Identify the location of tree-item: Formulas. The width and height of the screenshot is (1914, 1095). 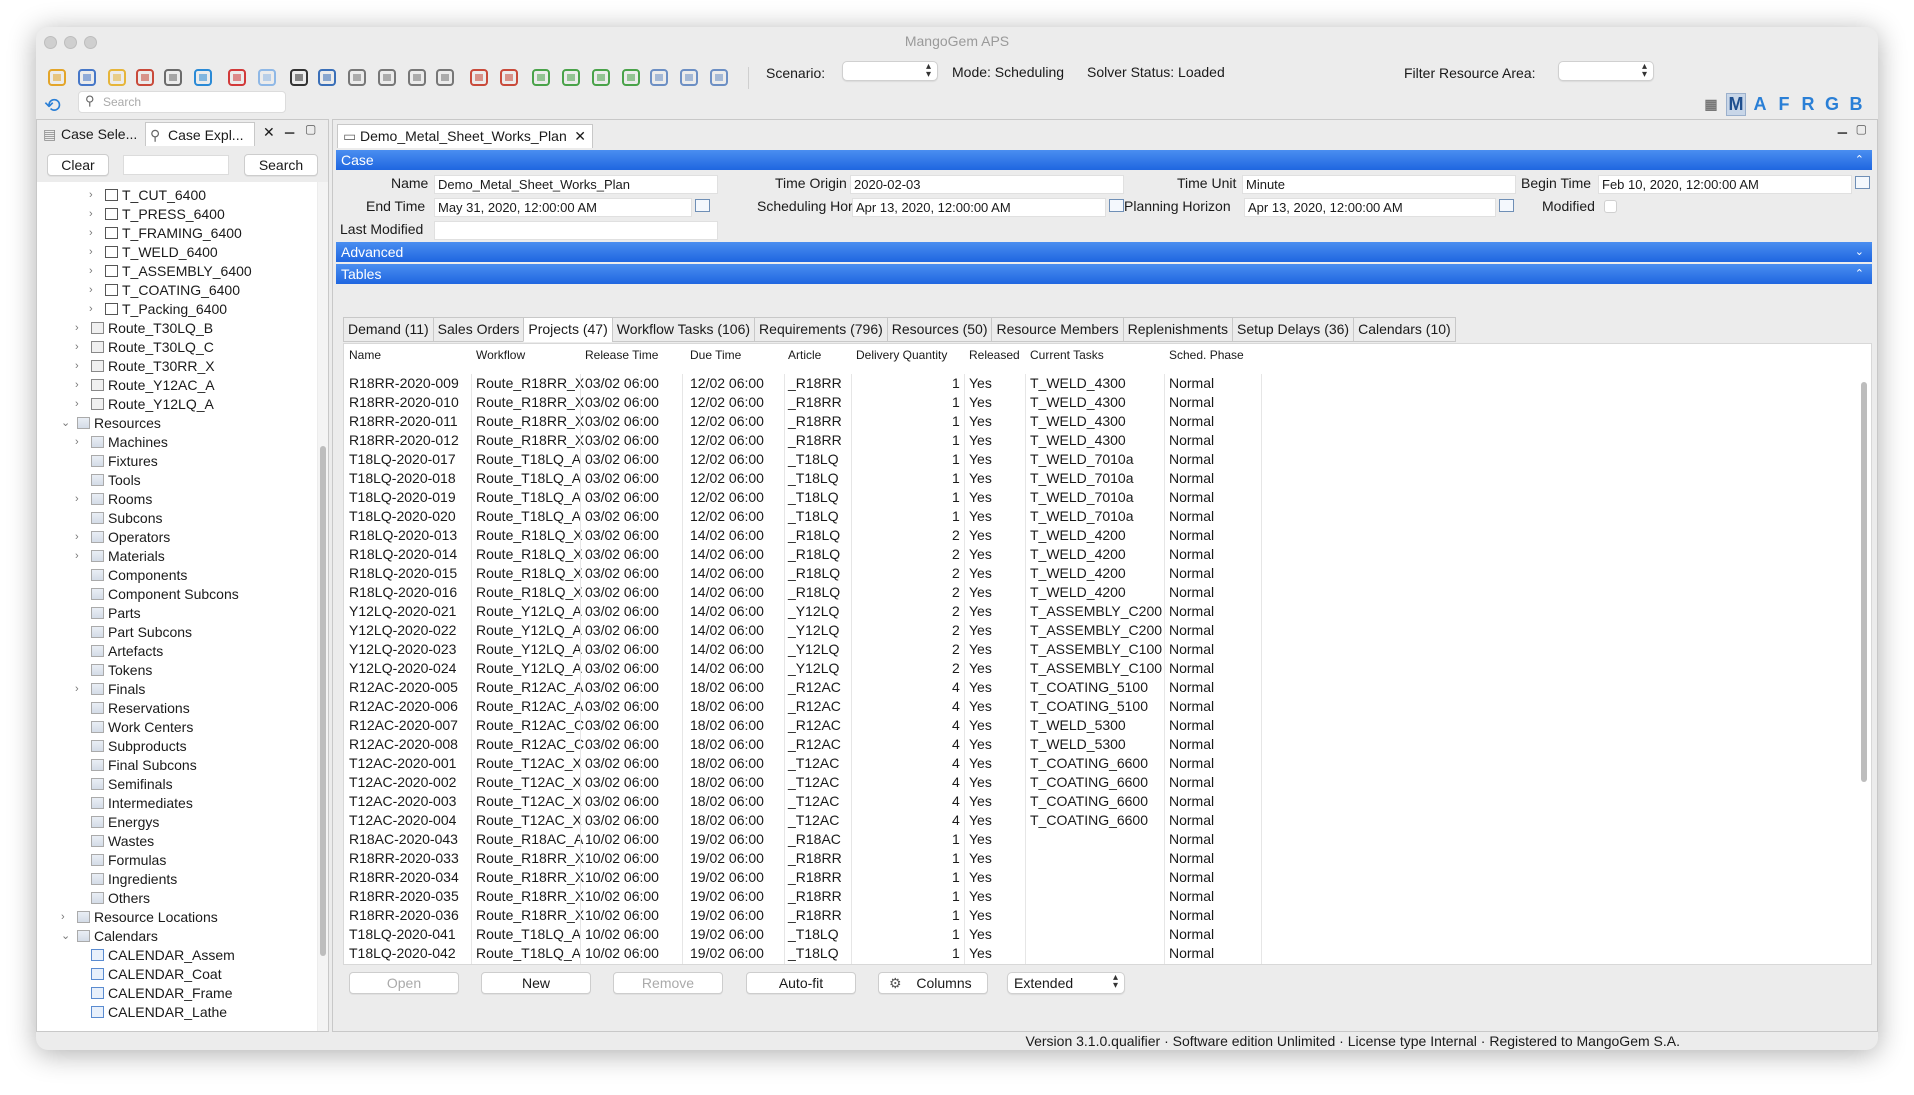
(128, 860).